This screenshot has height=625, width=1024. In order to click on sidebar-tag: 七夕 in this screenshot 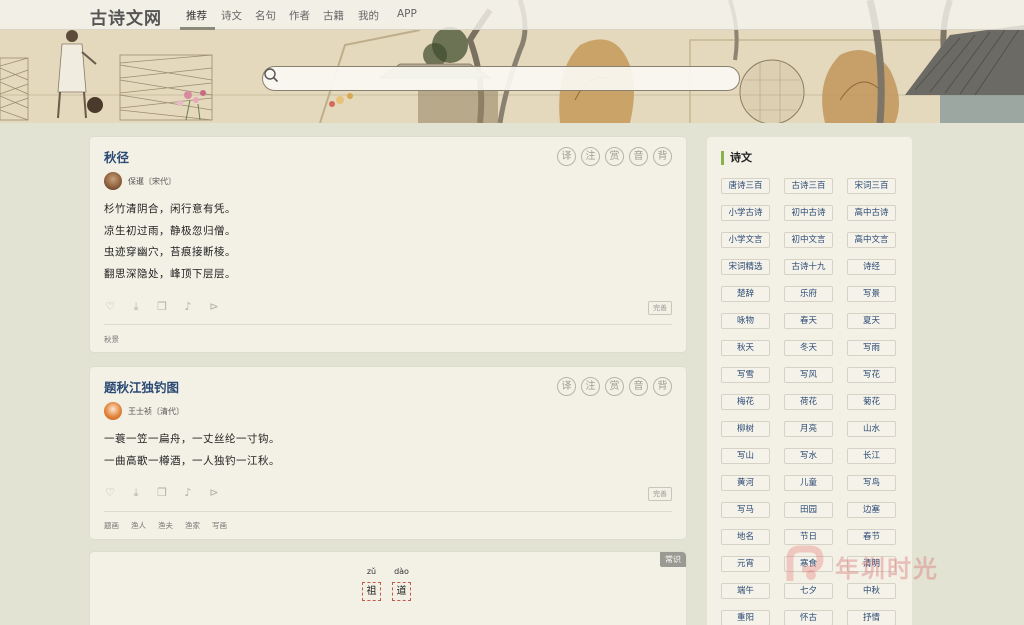, I will do `click(808, 591)`.